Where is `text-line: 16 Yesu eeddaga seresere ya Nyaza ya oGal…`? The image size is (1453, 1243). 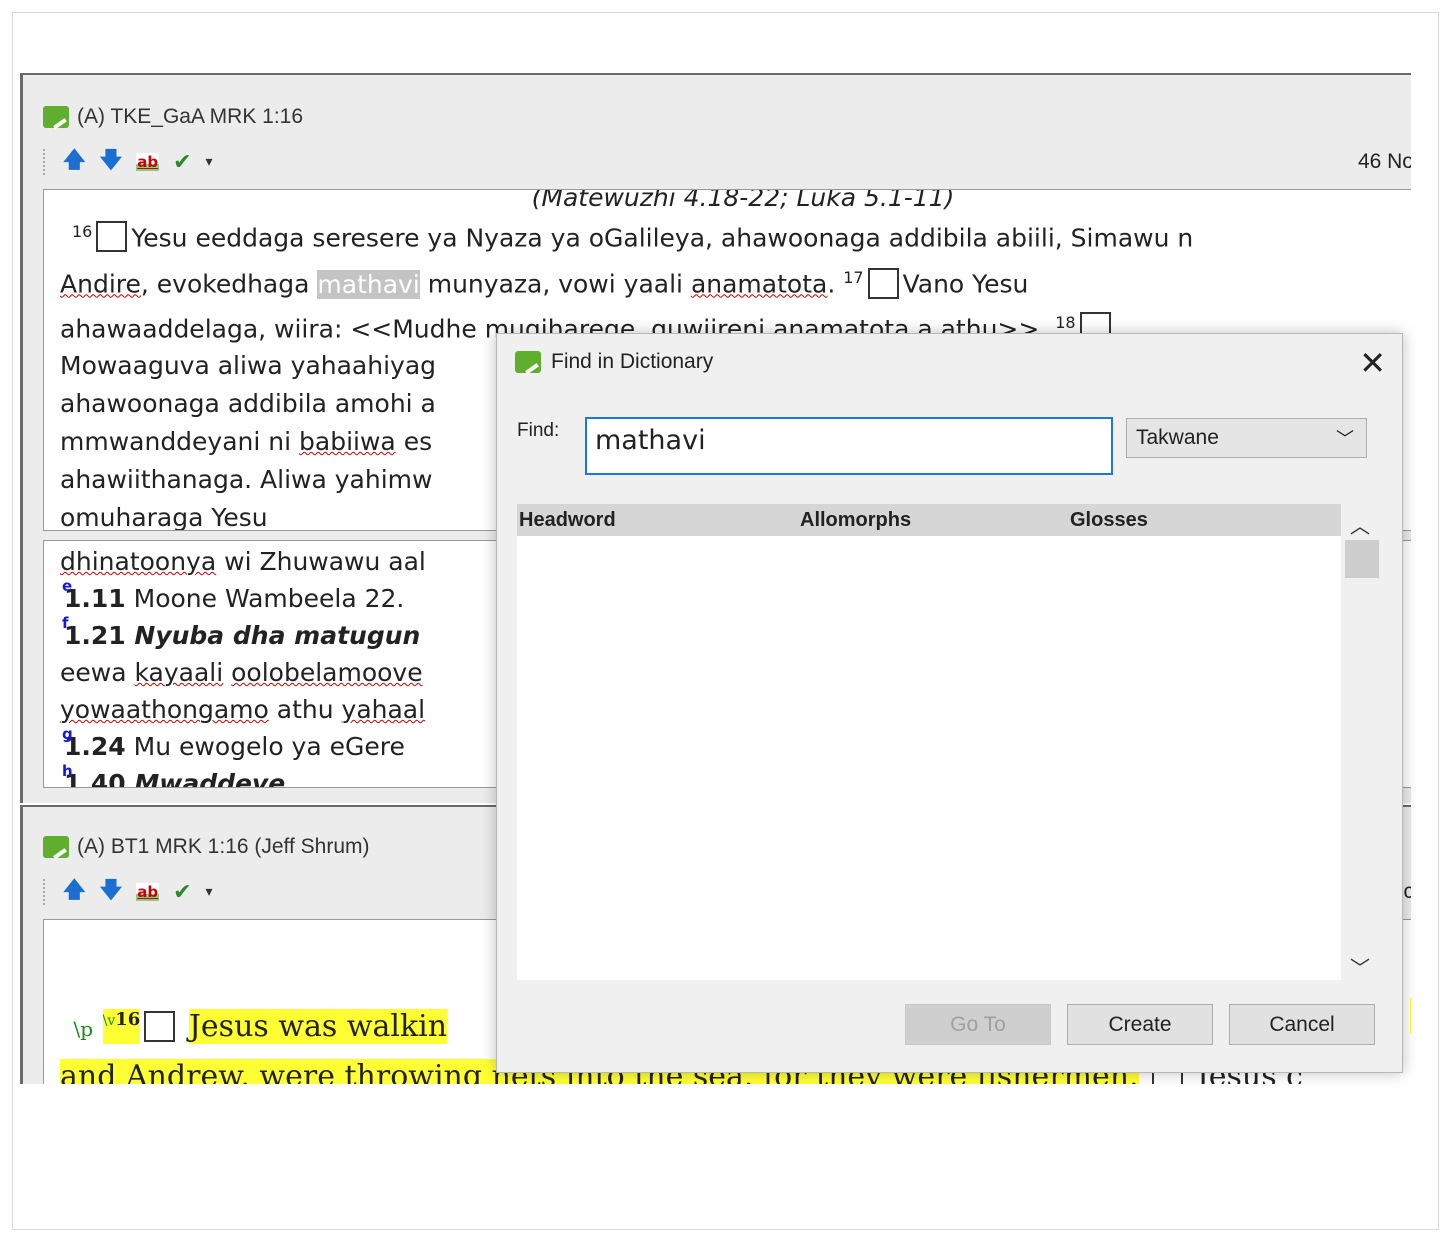 text-line: 16 Yesu eeddaga seresere ya Nyaza ya oGal… is located at coordinates (632, 237).